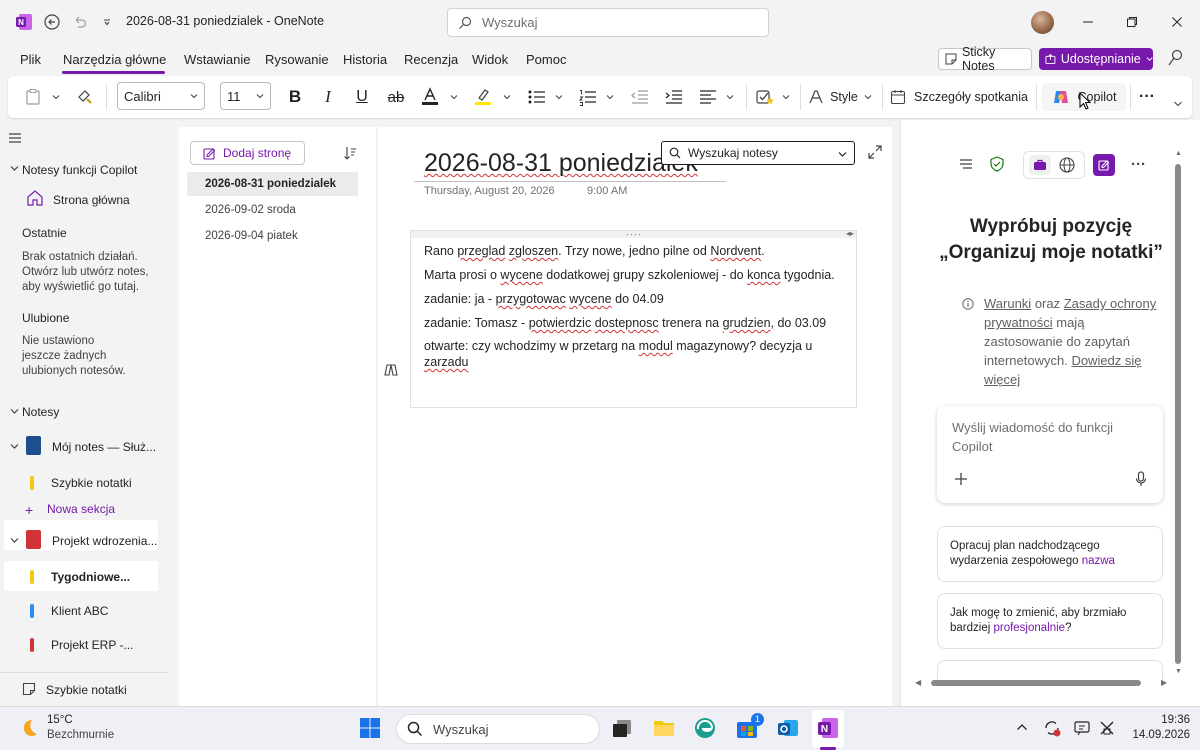 The width and height of the screenshot is (1200, 750). What do you see at coordinates (1176, 58) in the screenshot?
I see `feedback-icon` at bounding box center [1176, 58].